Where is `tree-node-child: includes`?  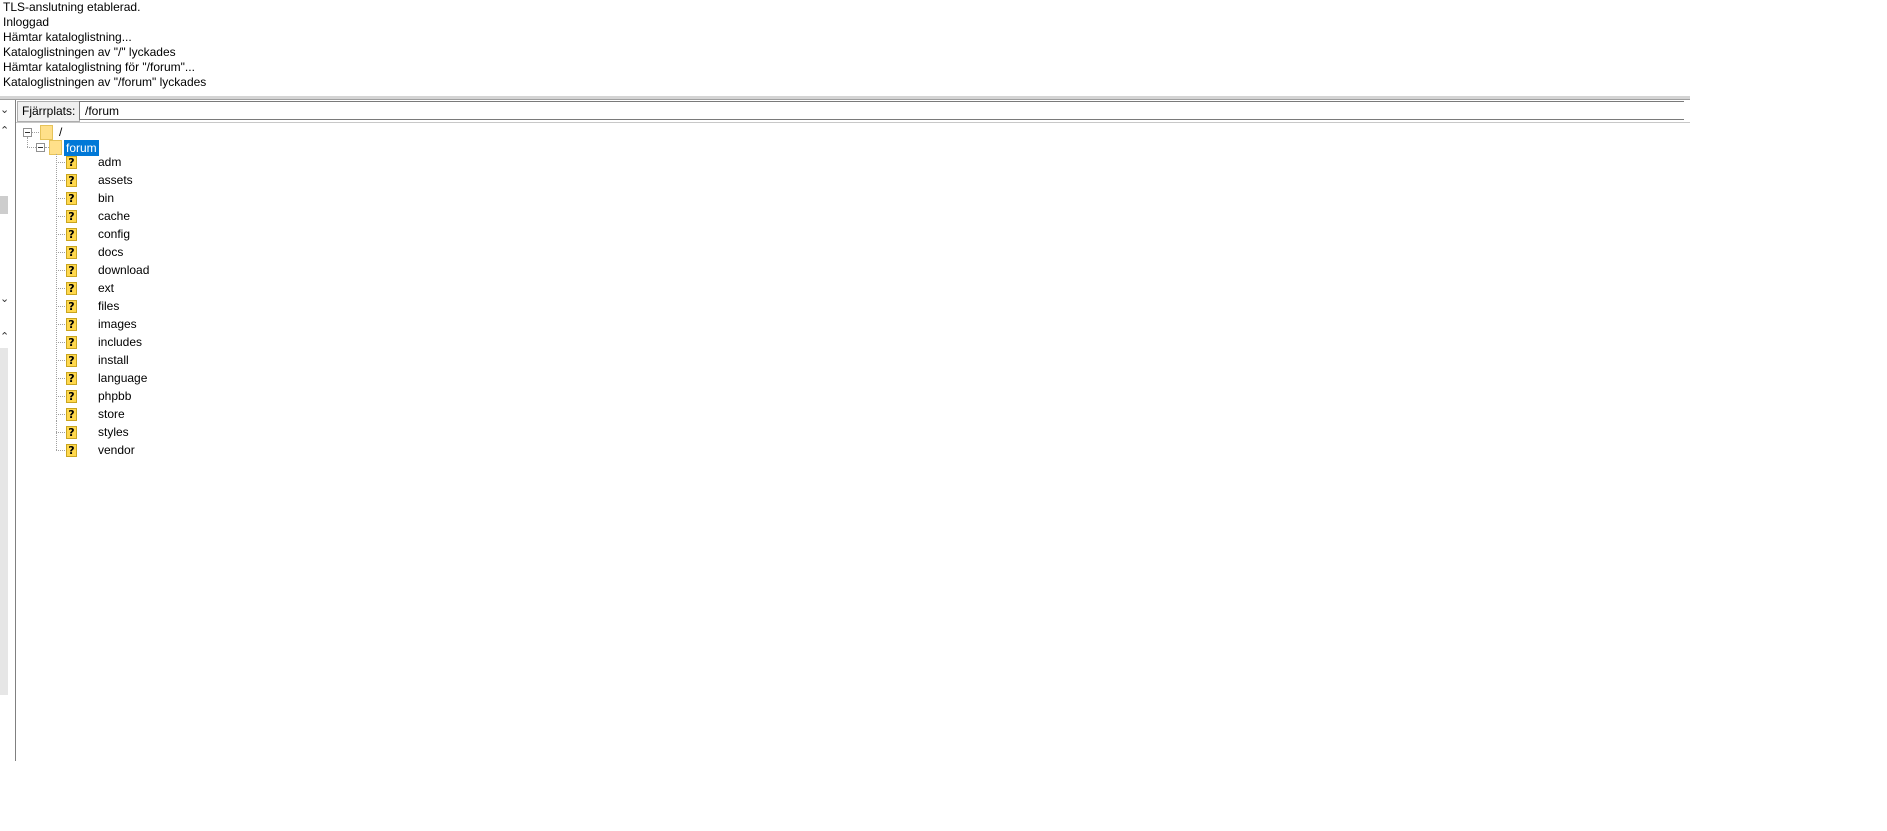 tree-node-child: includes is located at coordinates (120, 342).